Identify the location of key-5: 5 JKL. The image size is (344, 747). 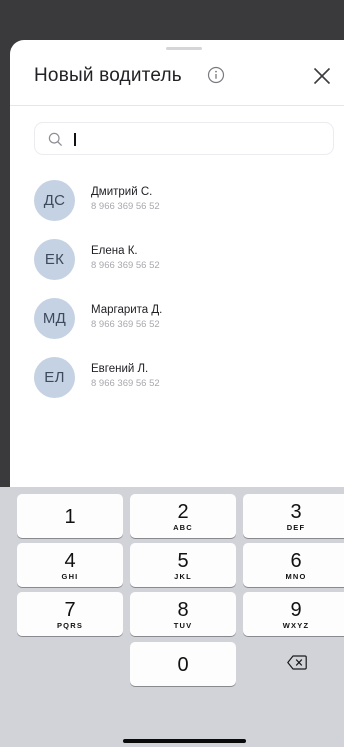
(183, 565).